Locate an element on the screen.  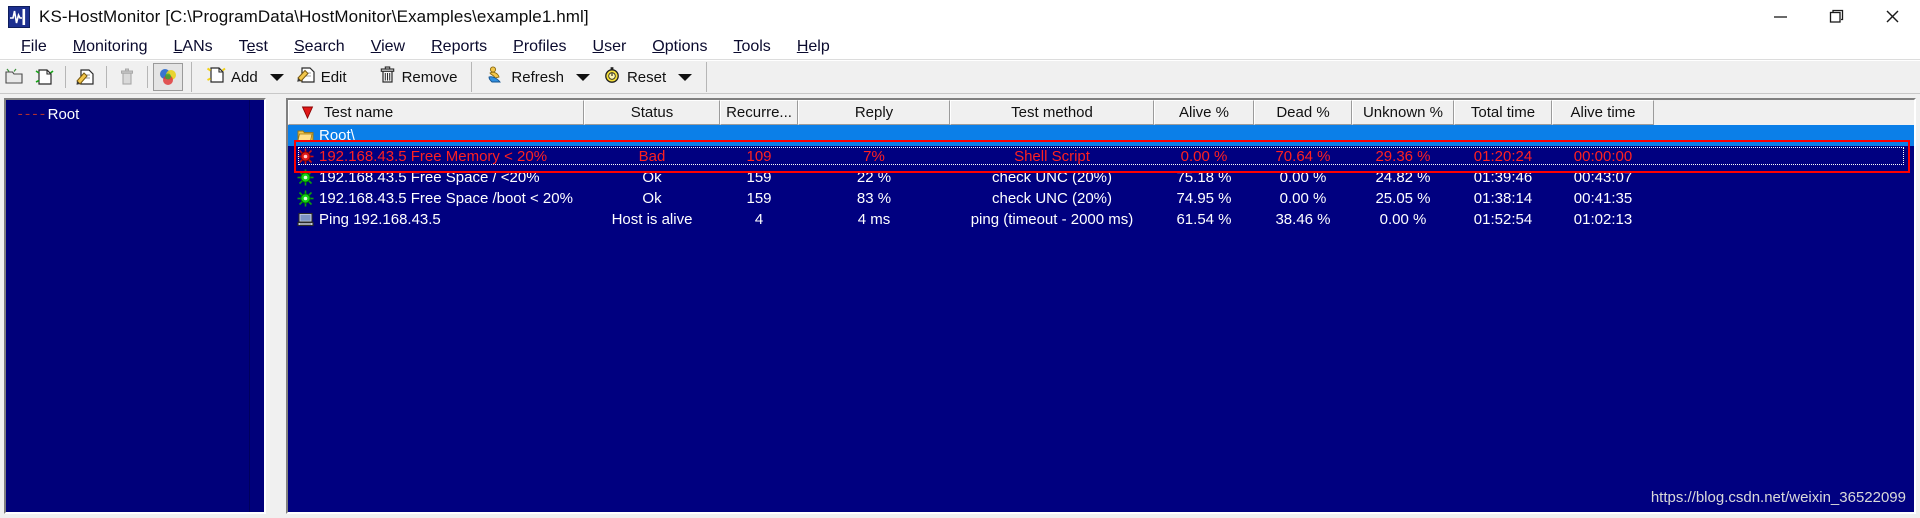
column-header-test-method: Test method is located at coordinates (1052, 112).